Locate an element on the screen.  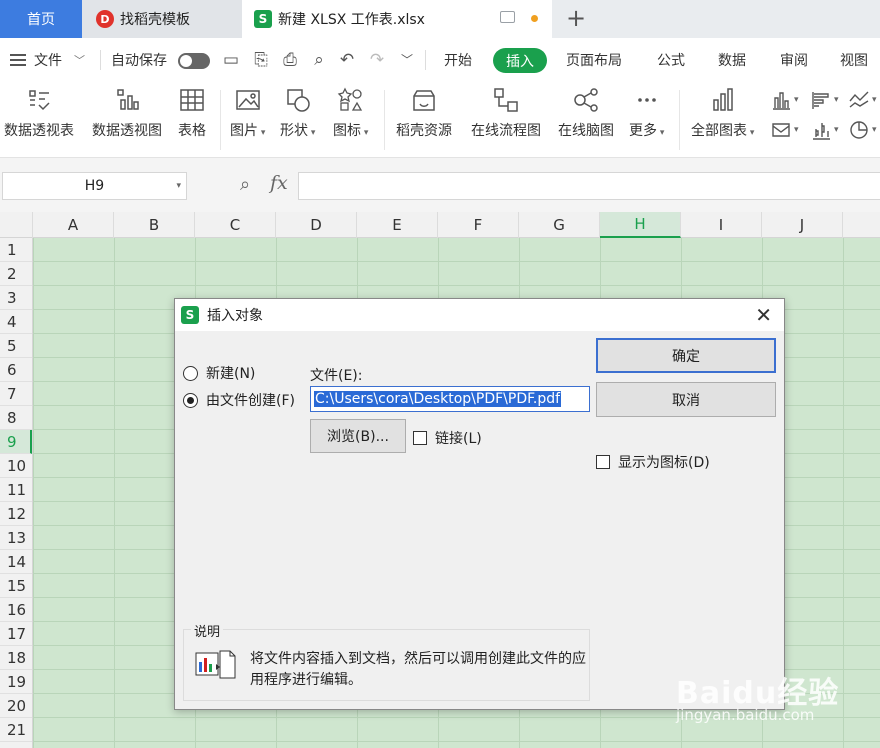
link-checkbox: 链接(L) is located at coordinates (447, 438).